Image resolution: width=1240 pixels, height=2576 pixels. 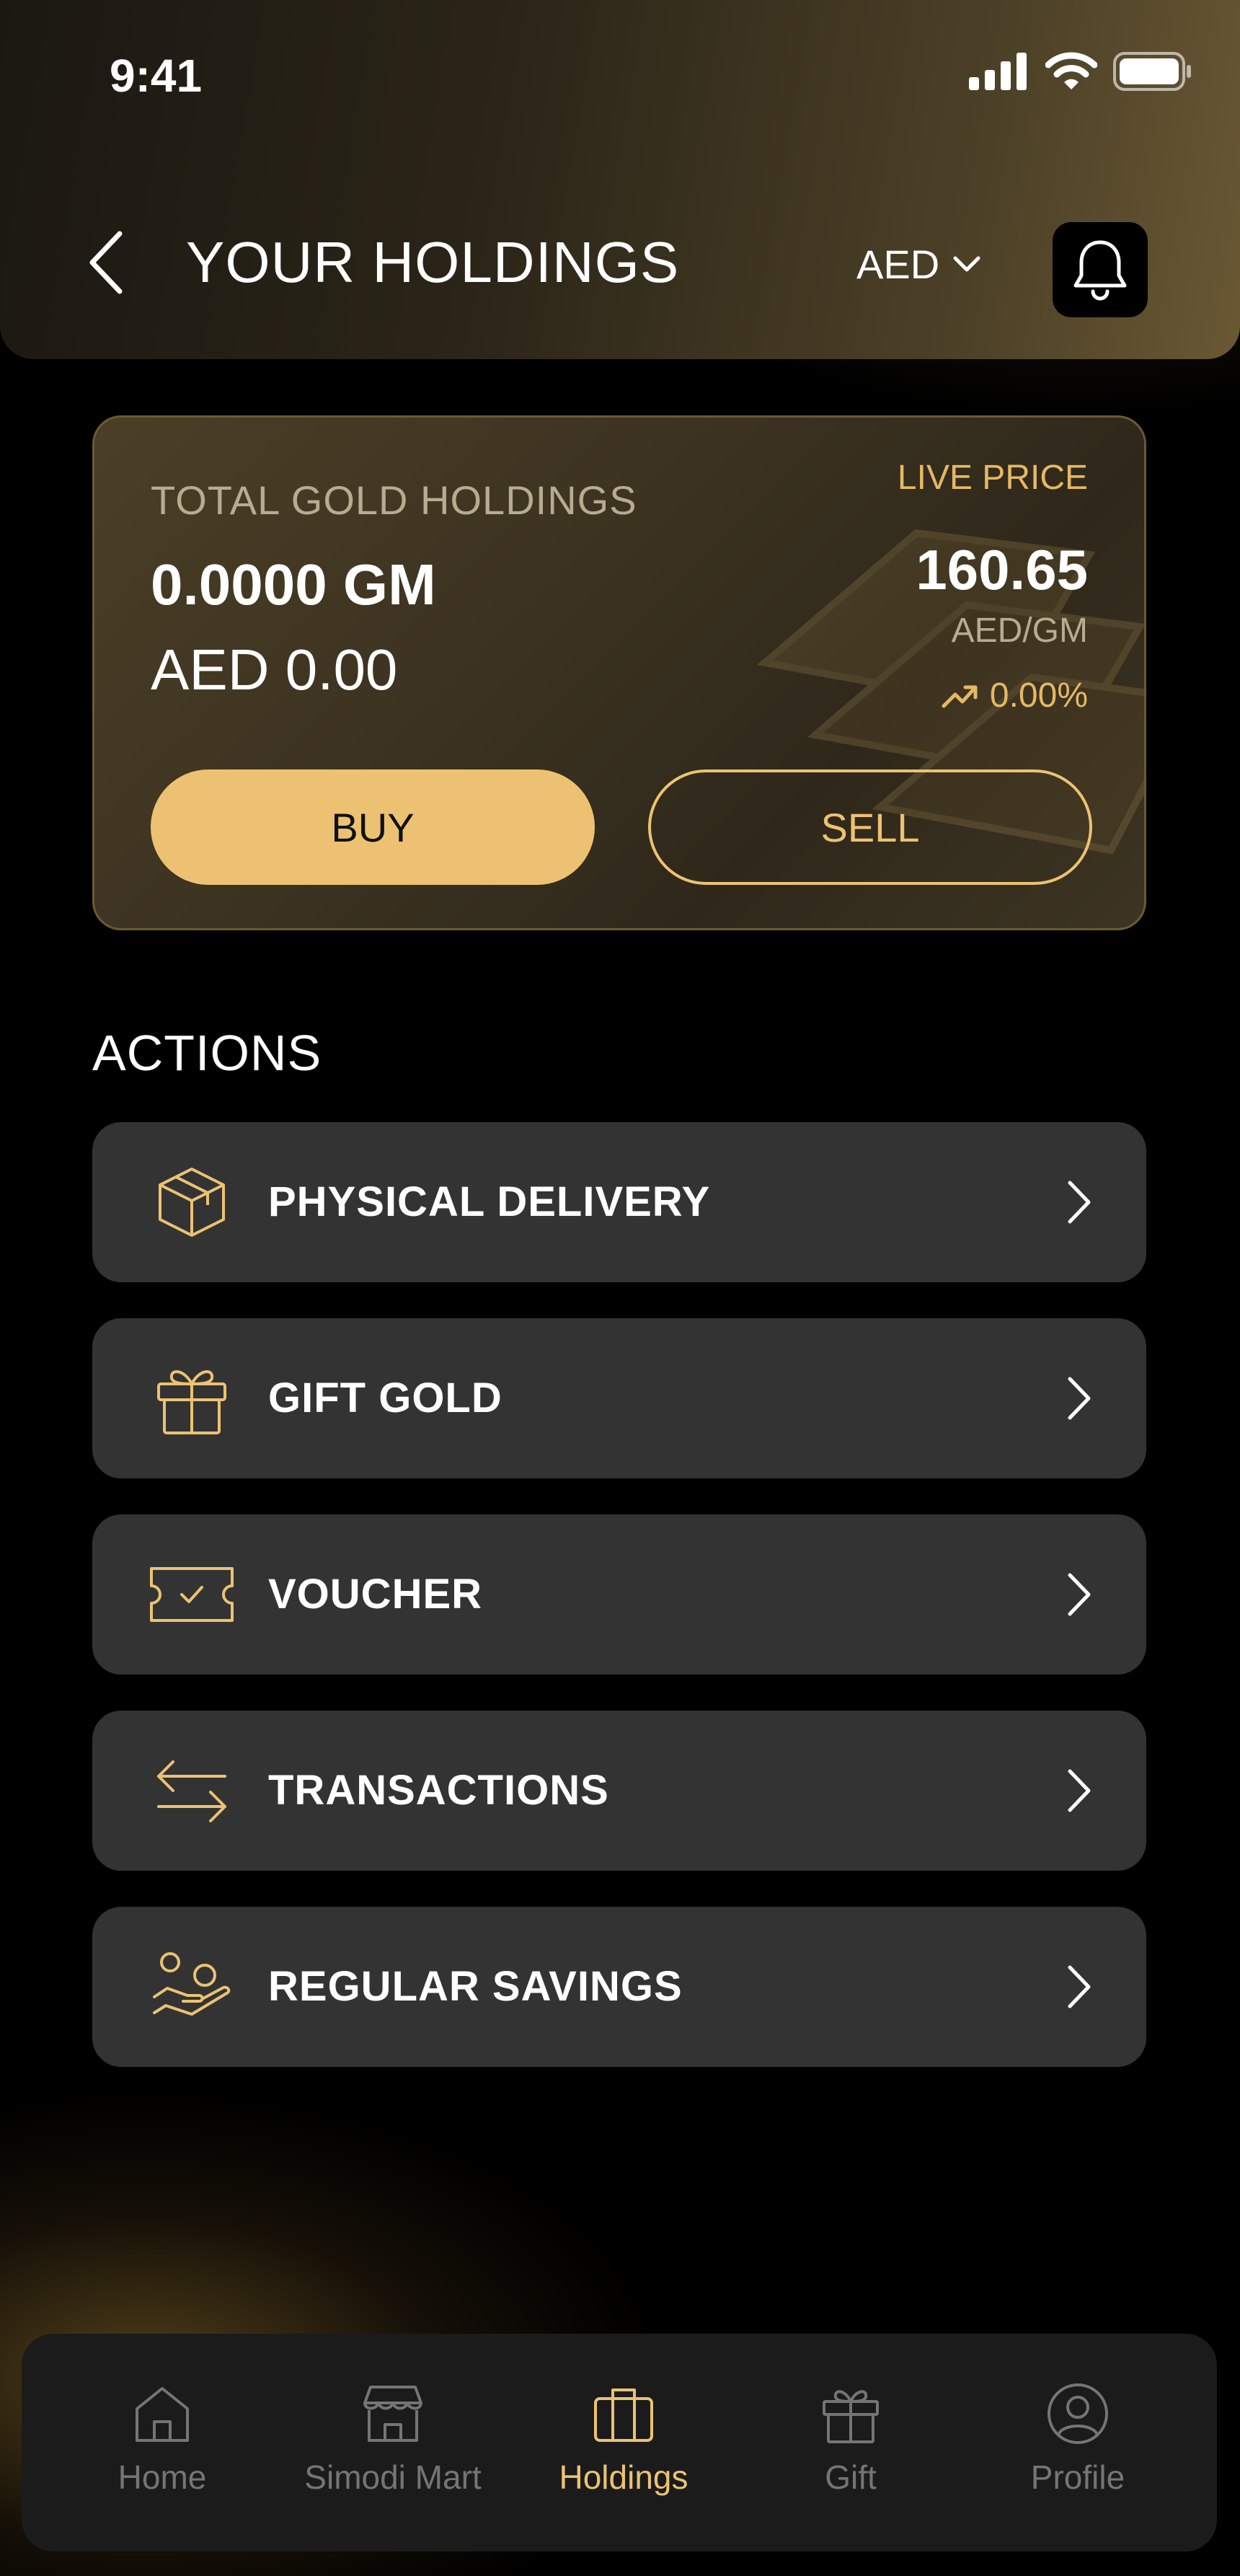 I want to click on bell-icon, so click(x=1100, y=270).